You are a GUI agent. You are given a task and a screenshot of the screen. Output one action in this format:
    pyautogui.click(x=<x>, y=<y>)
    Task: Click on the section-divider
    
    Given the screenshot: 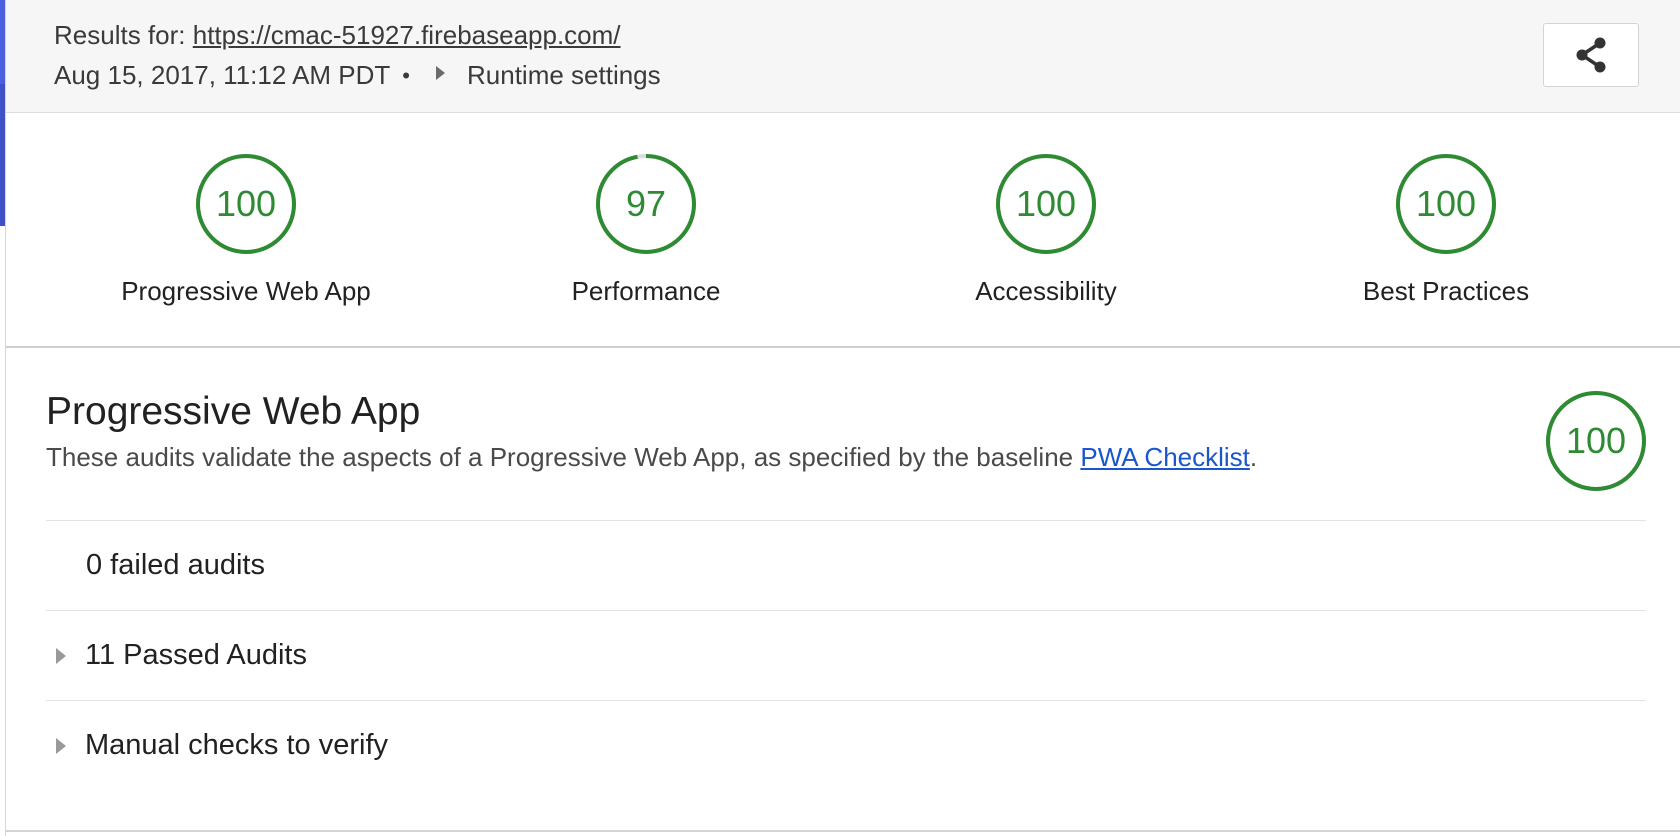 What is the action you would take?
    pyautogui.click(x=843, y=831)
    